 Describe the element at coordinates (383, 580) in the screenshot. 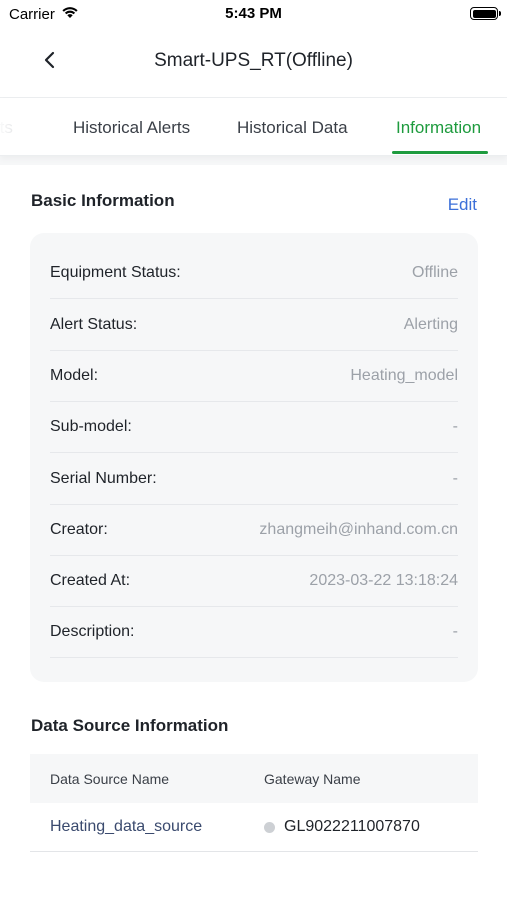

I see `info-value: 2023-03-22 13:18:24` at that location.